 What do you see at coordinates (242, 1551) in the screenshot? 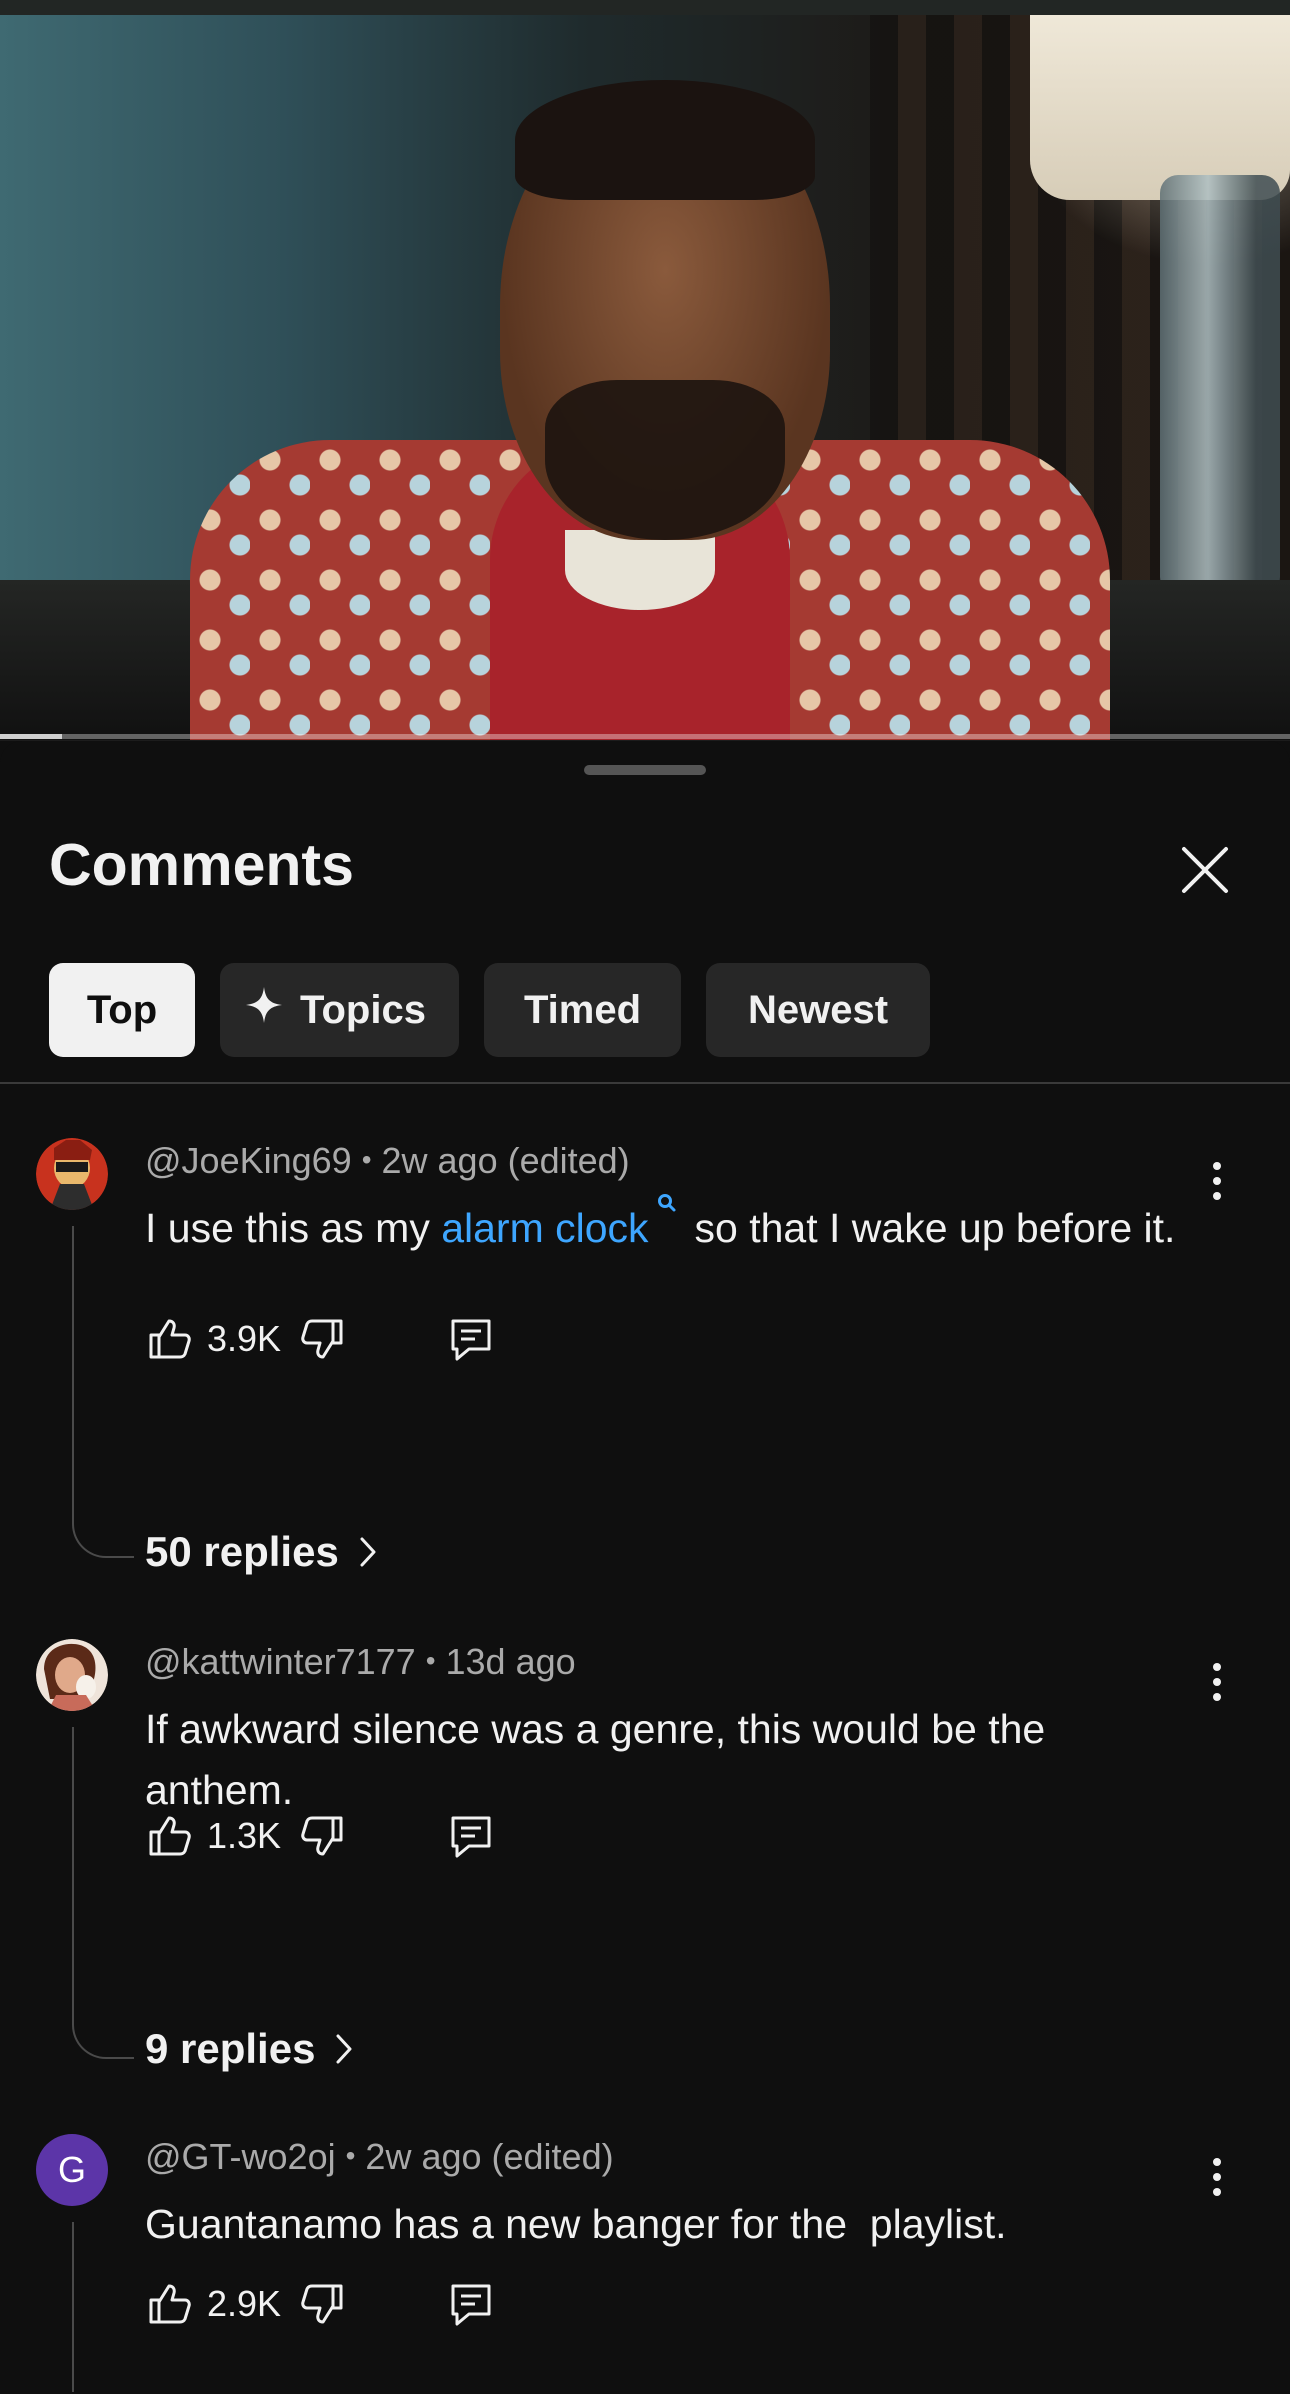
I see `replies-count: 50 replies` at bounding box center [242, 1551].